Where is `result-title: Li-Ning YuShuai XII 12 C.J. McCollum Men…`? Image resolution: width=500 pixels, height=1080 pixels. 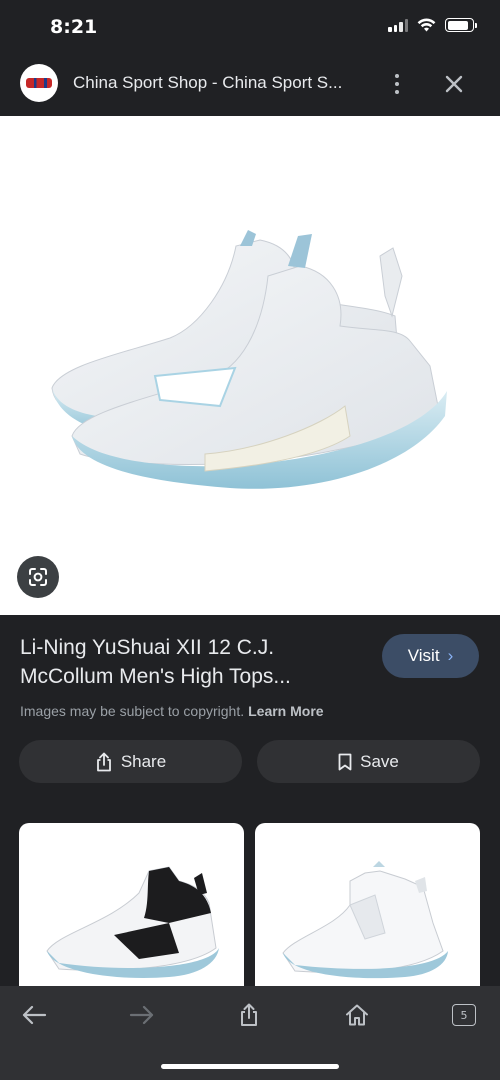
result-title: Li-Ning YuShuai XII 12 C.J. McCollum Men… is located at coordinates (185, 662).